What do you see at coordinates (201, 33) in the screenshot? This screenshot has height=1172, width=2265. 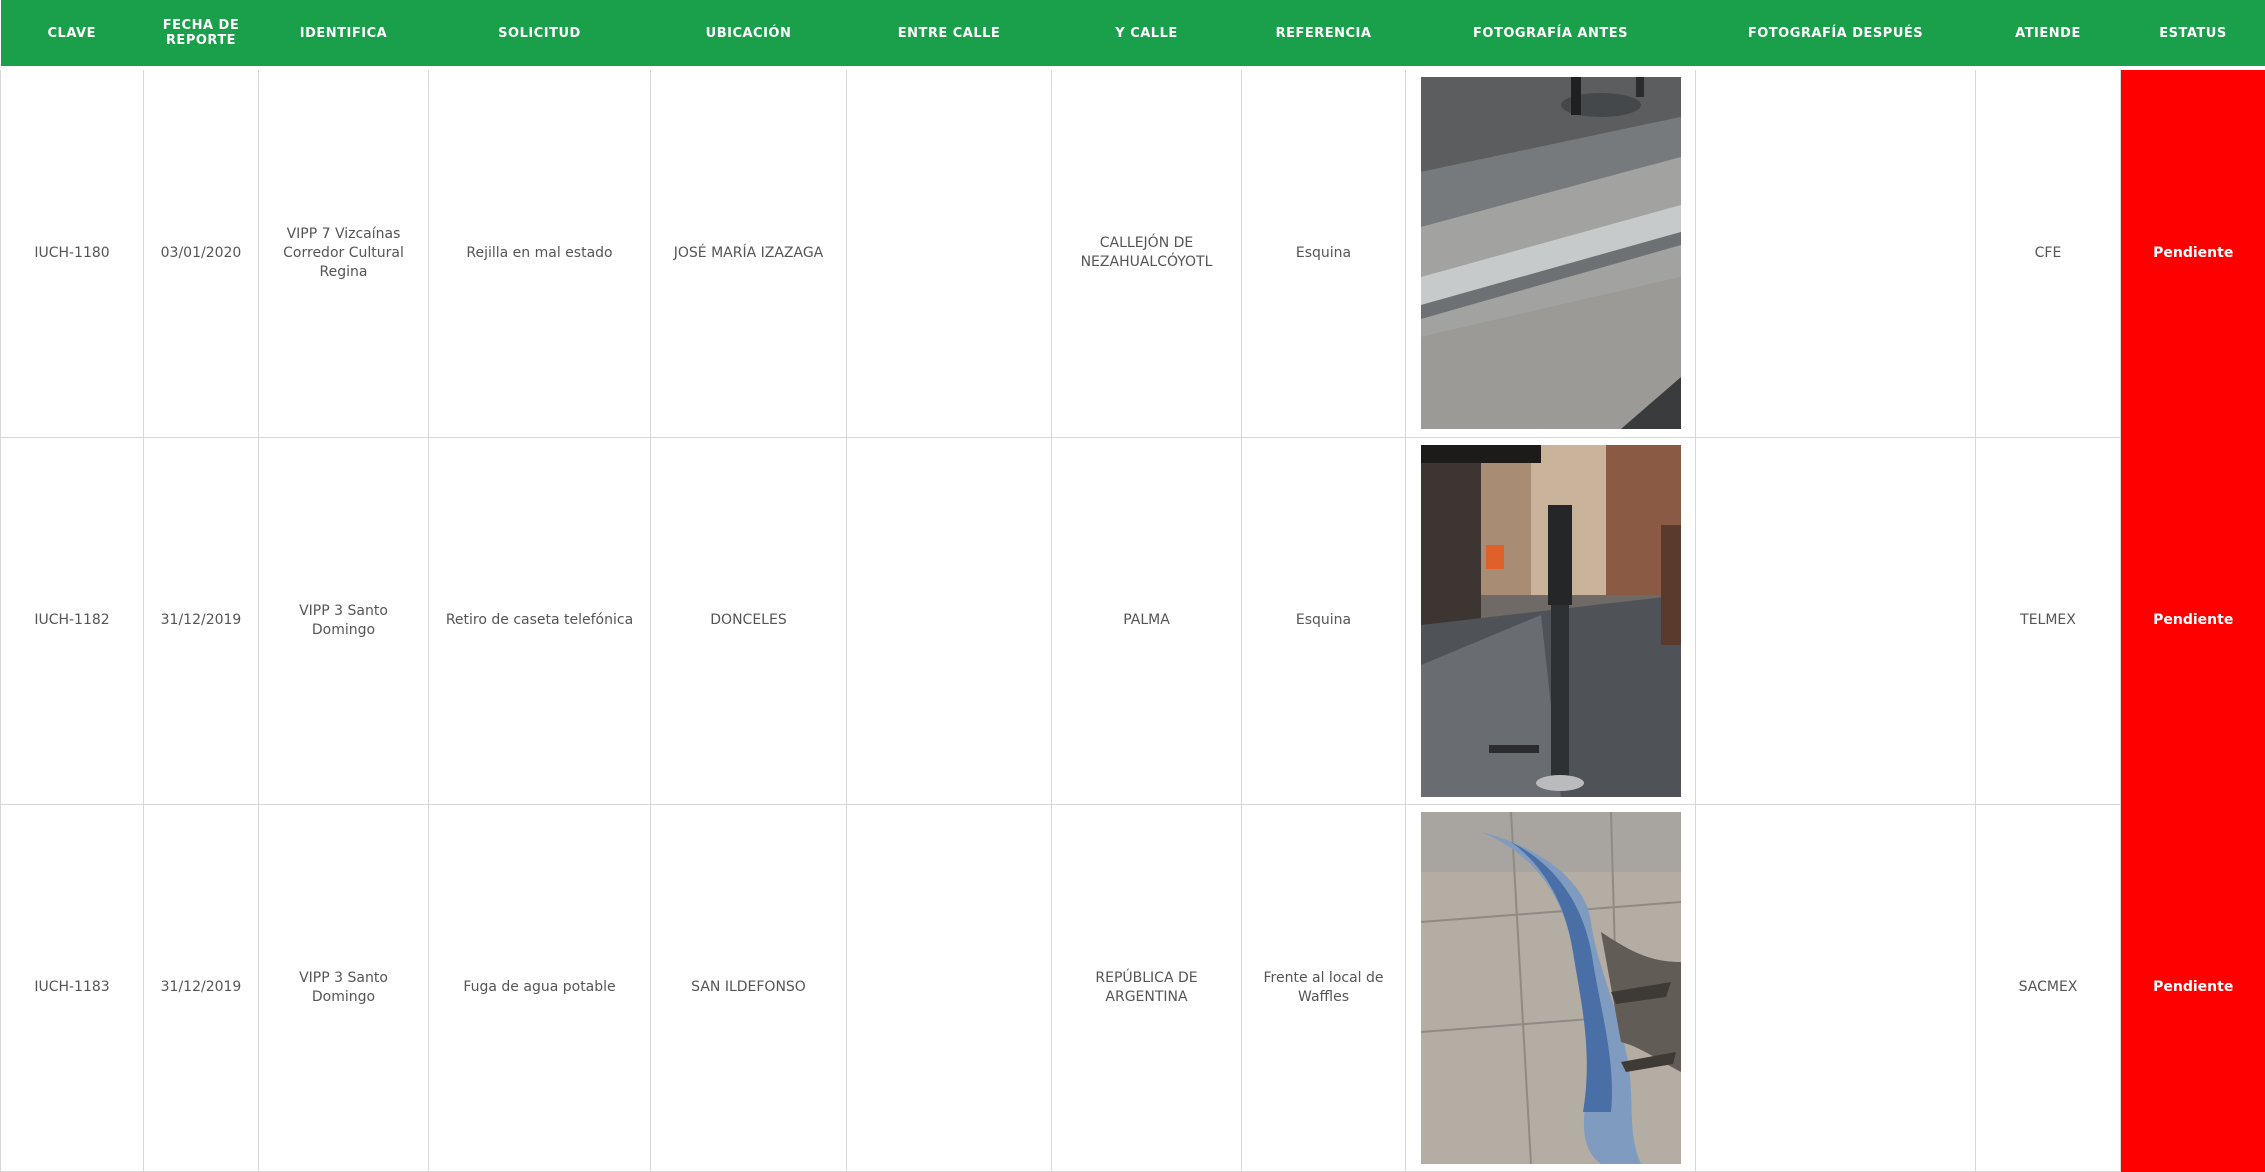 I see `header-fecha-reporte: FECHA DE REPORTE` at bounding box center [201, 33].